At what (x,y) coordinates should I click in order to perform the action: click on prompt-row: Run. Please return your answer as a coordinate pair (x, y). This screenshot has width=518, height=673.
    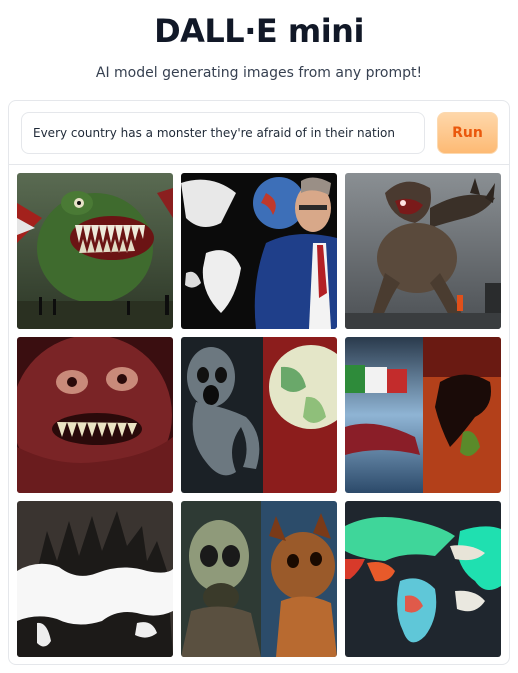
    Looking at the image, I should click on (259, 133).